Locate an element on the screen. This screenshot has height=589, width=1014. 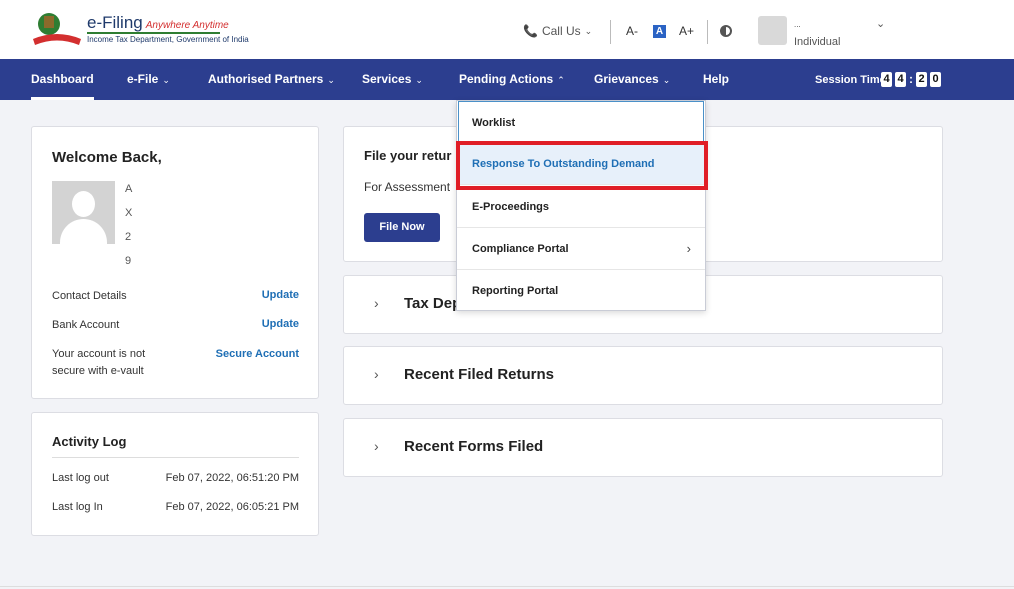
profile-line: X is located at coordinates (129, 213).